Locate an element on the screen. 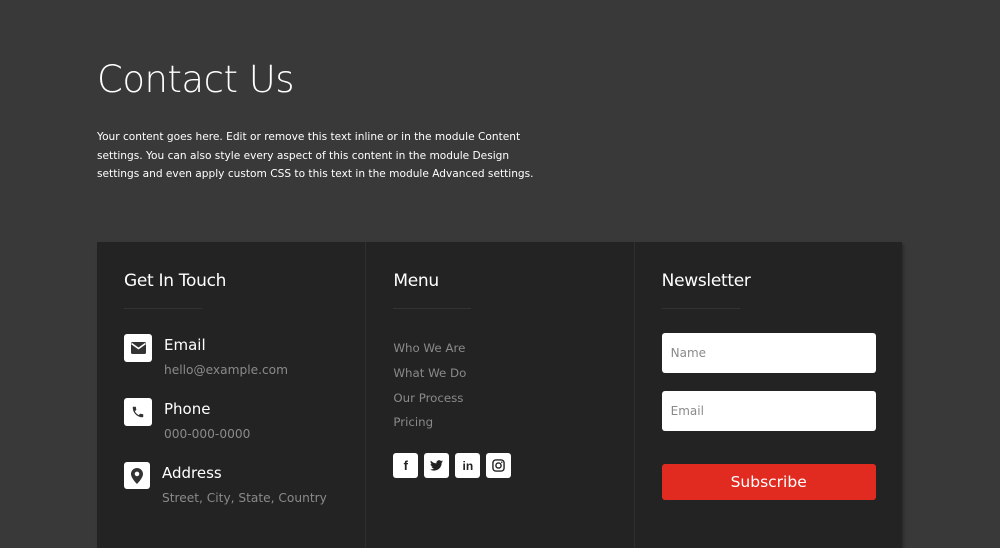 The height and width of the screenshot is (548, 1000). linkedin-button: in is located at coordinates (468, 466).